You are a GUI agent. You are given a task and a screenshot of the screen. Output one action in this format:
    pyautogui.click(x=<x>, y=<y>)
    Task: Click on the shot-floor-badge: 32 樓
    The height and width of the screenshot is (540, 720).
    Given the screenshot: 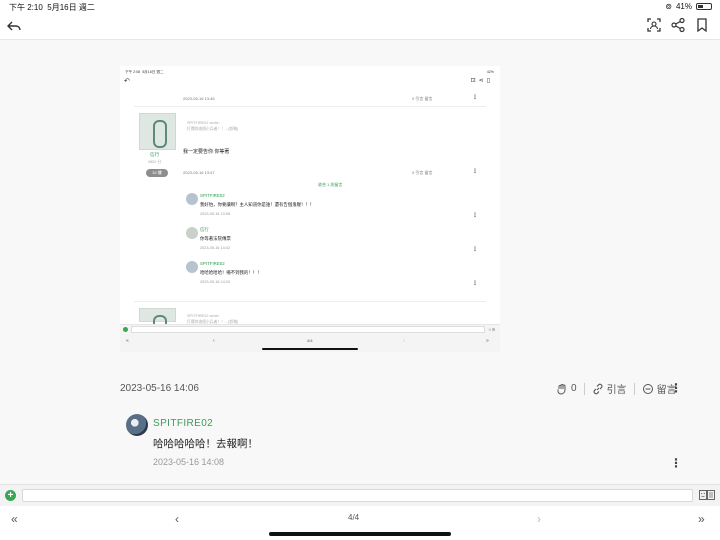 What is the action you would take?
    pyautogui.click(x=157, y=173)
    